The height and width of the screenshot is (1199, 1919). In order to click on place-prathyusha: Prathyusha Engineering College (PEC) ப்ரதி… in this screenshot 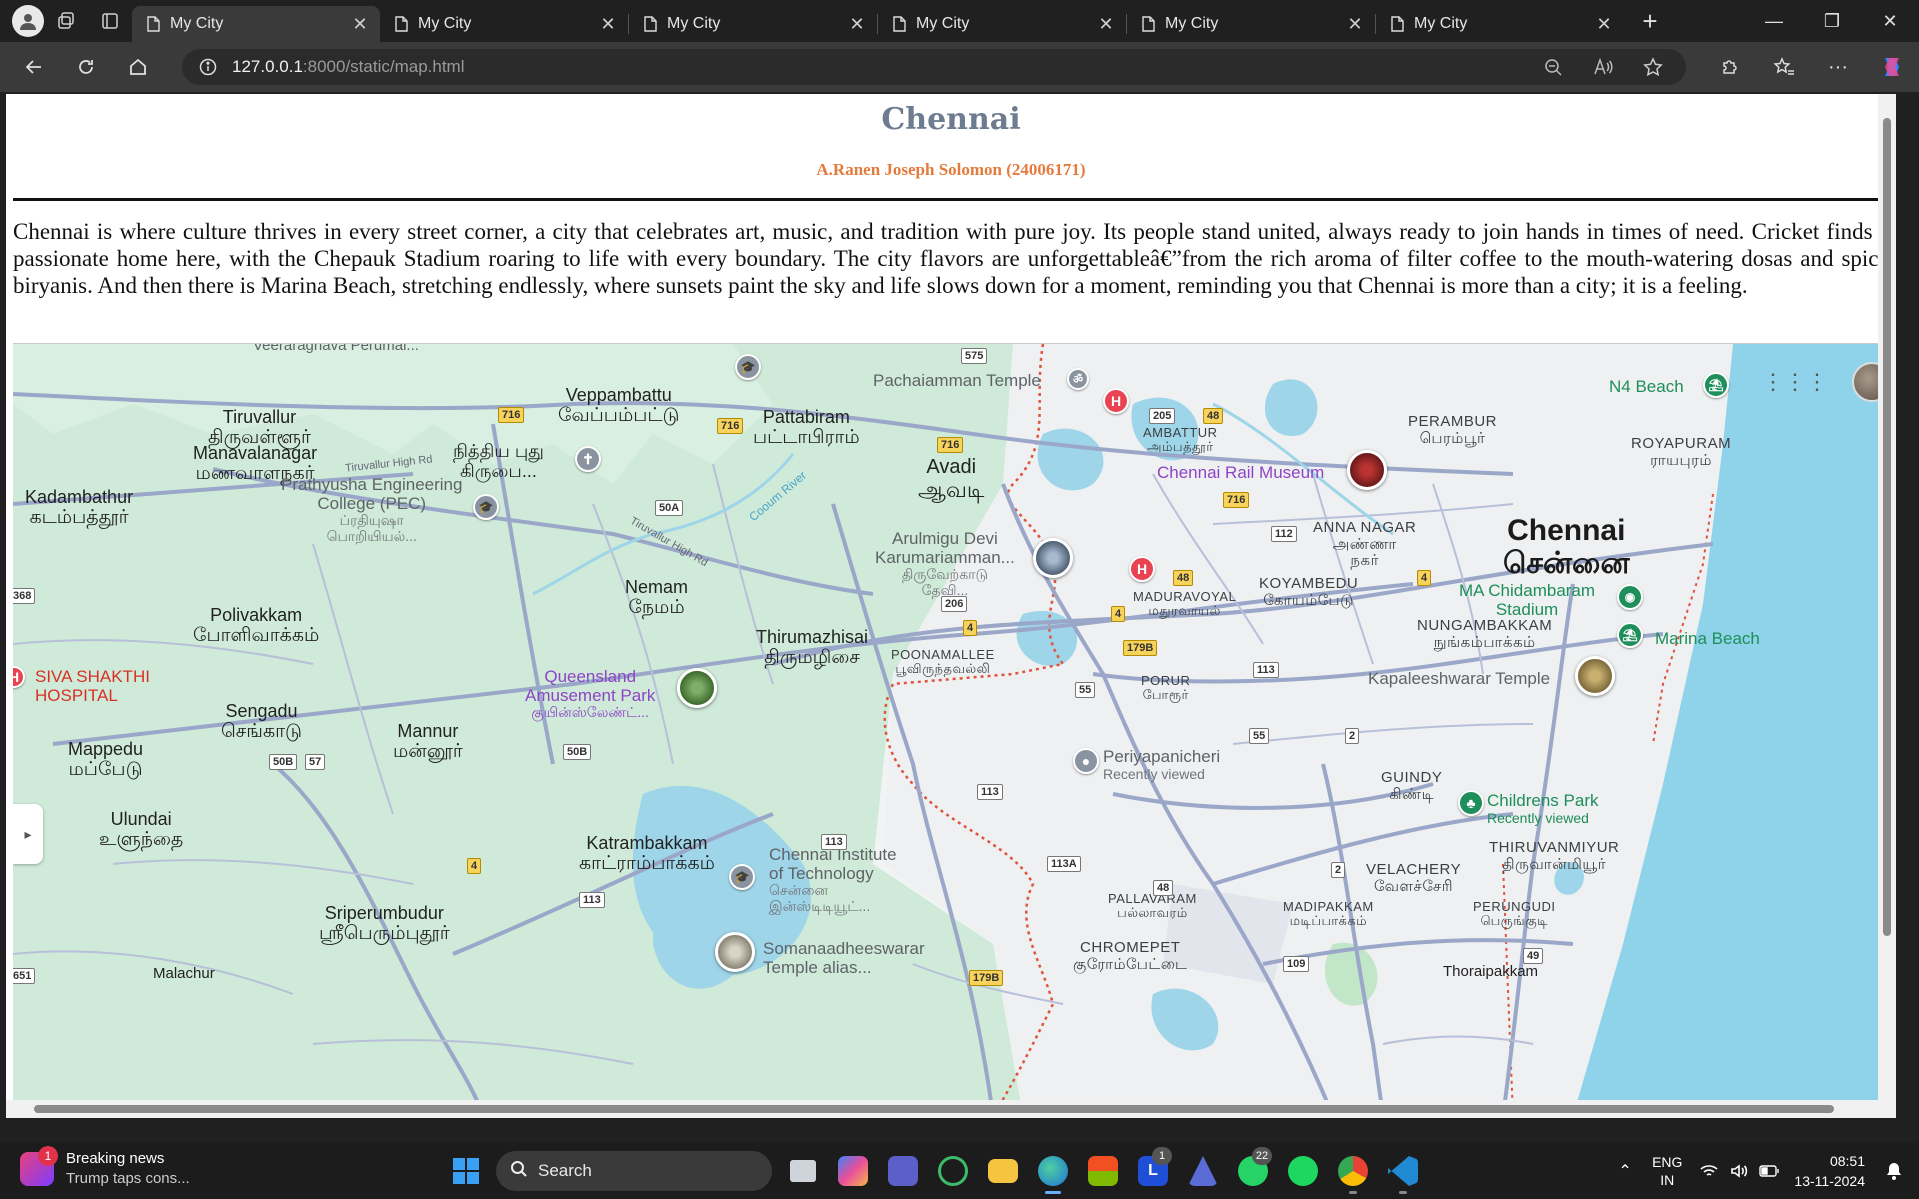, I will do `click(371, 509)`.